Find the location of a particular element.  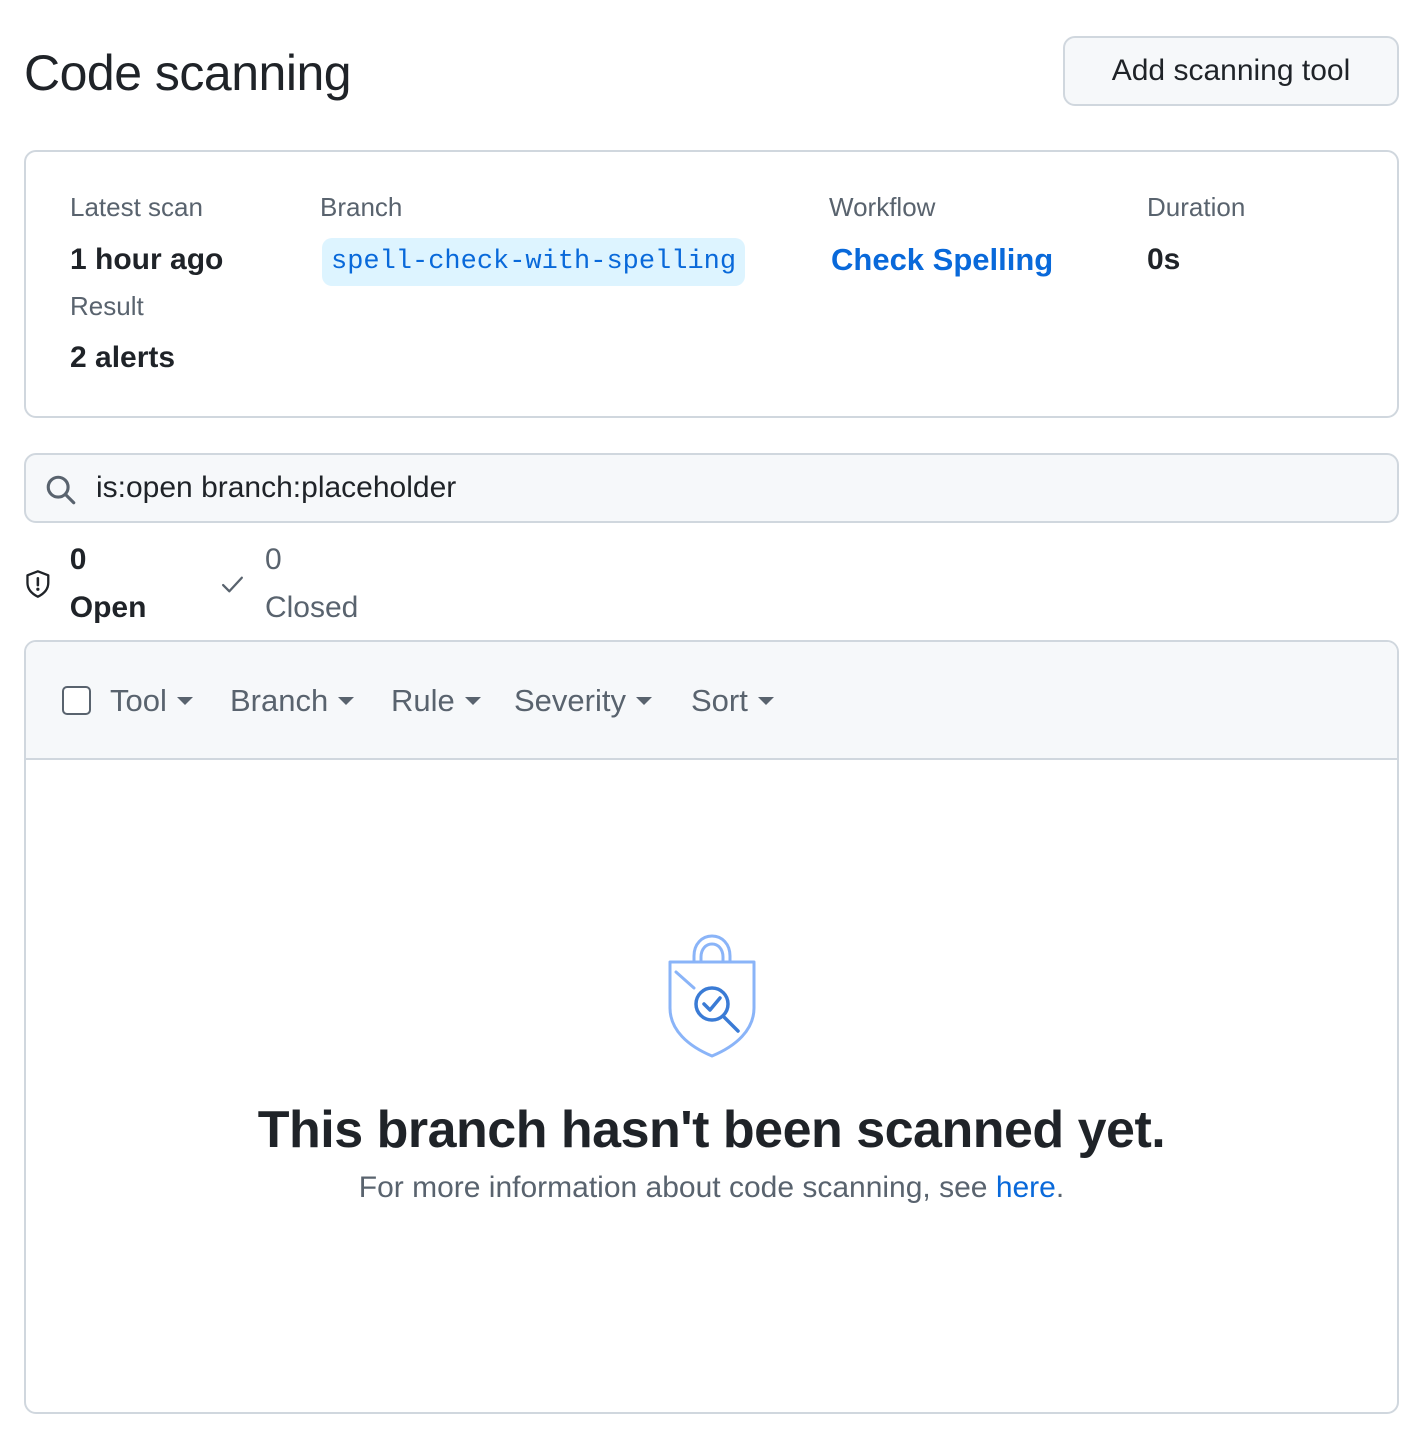

workflow-link: Check Spelling is located at coordinates (942, 260).